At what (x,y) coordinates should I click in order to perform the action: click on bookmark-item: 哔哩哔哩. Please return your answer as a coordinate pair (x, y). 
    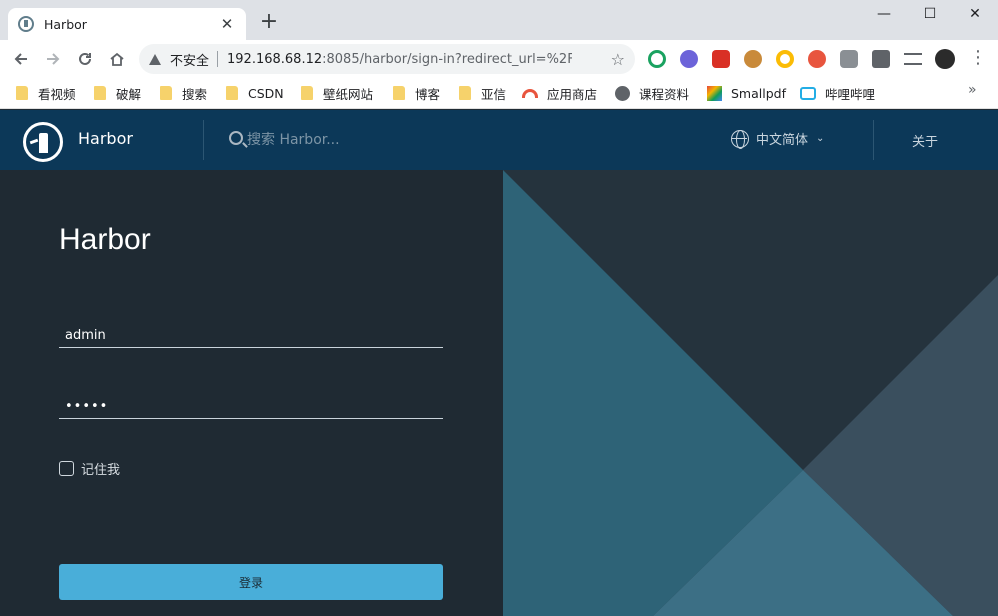
    Looking at the image, I should click on (837, 93).